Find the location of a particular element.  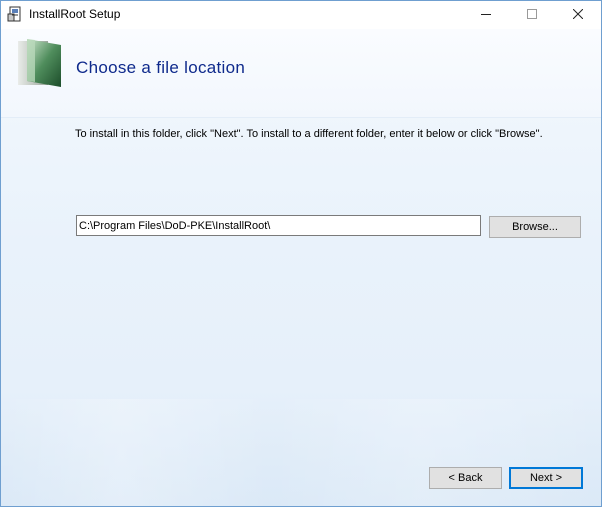

minimize-button is located at coordinates (486, 15).